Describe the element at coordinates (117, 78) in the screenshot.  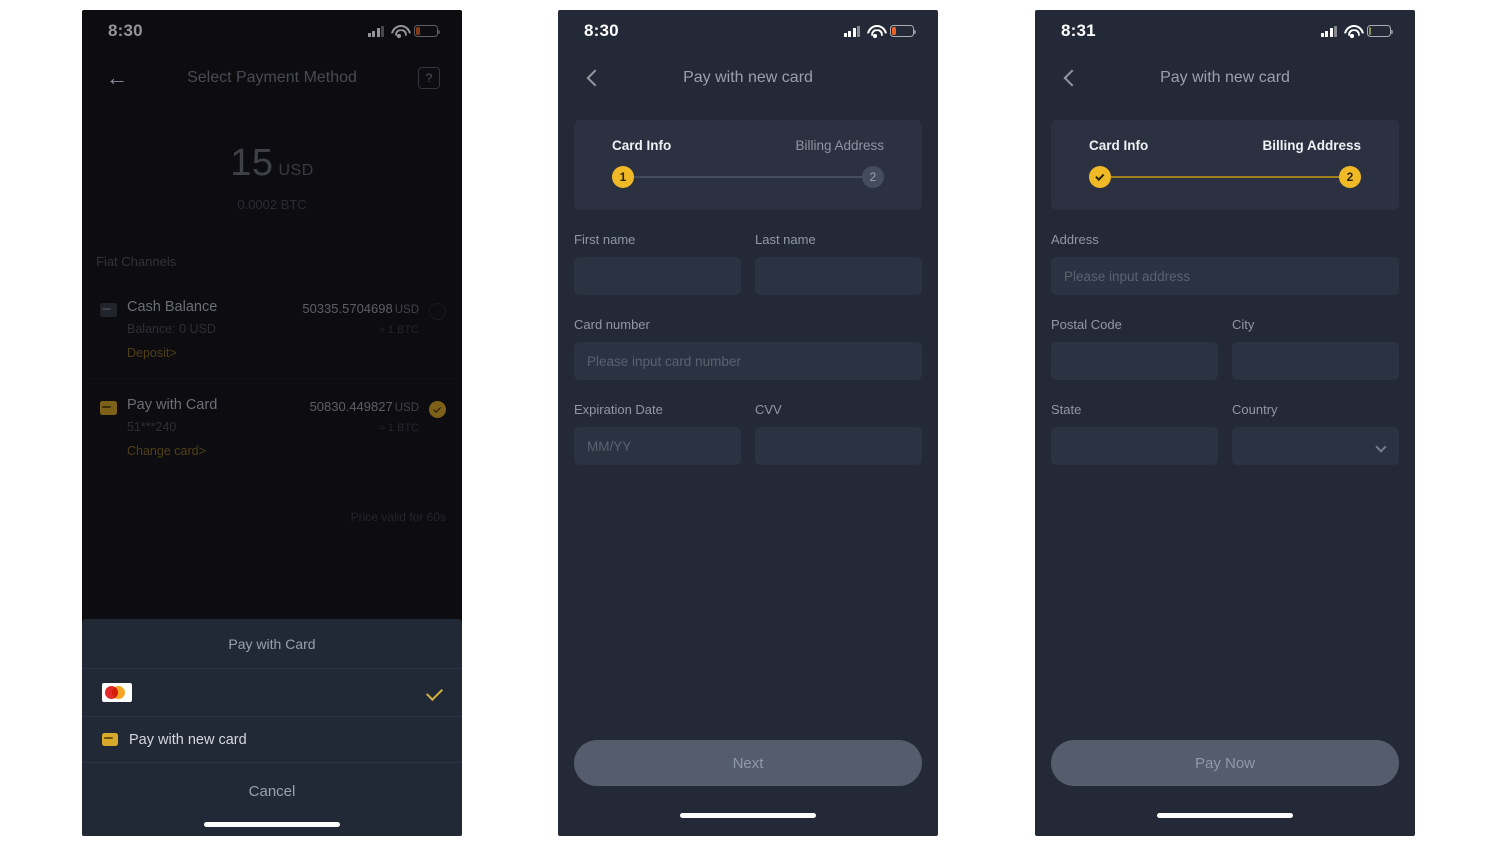
I see `arrow-left-icon: ←` at that location.